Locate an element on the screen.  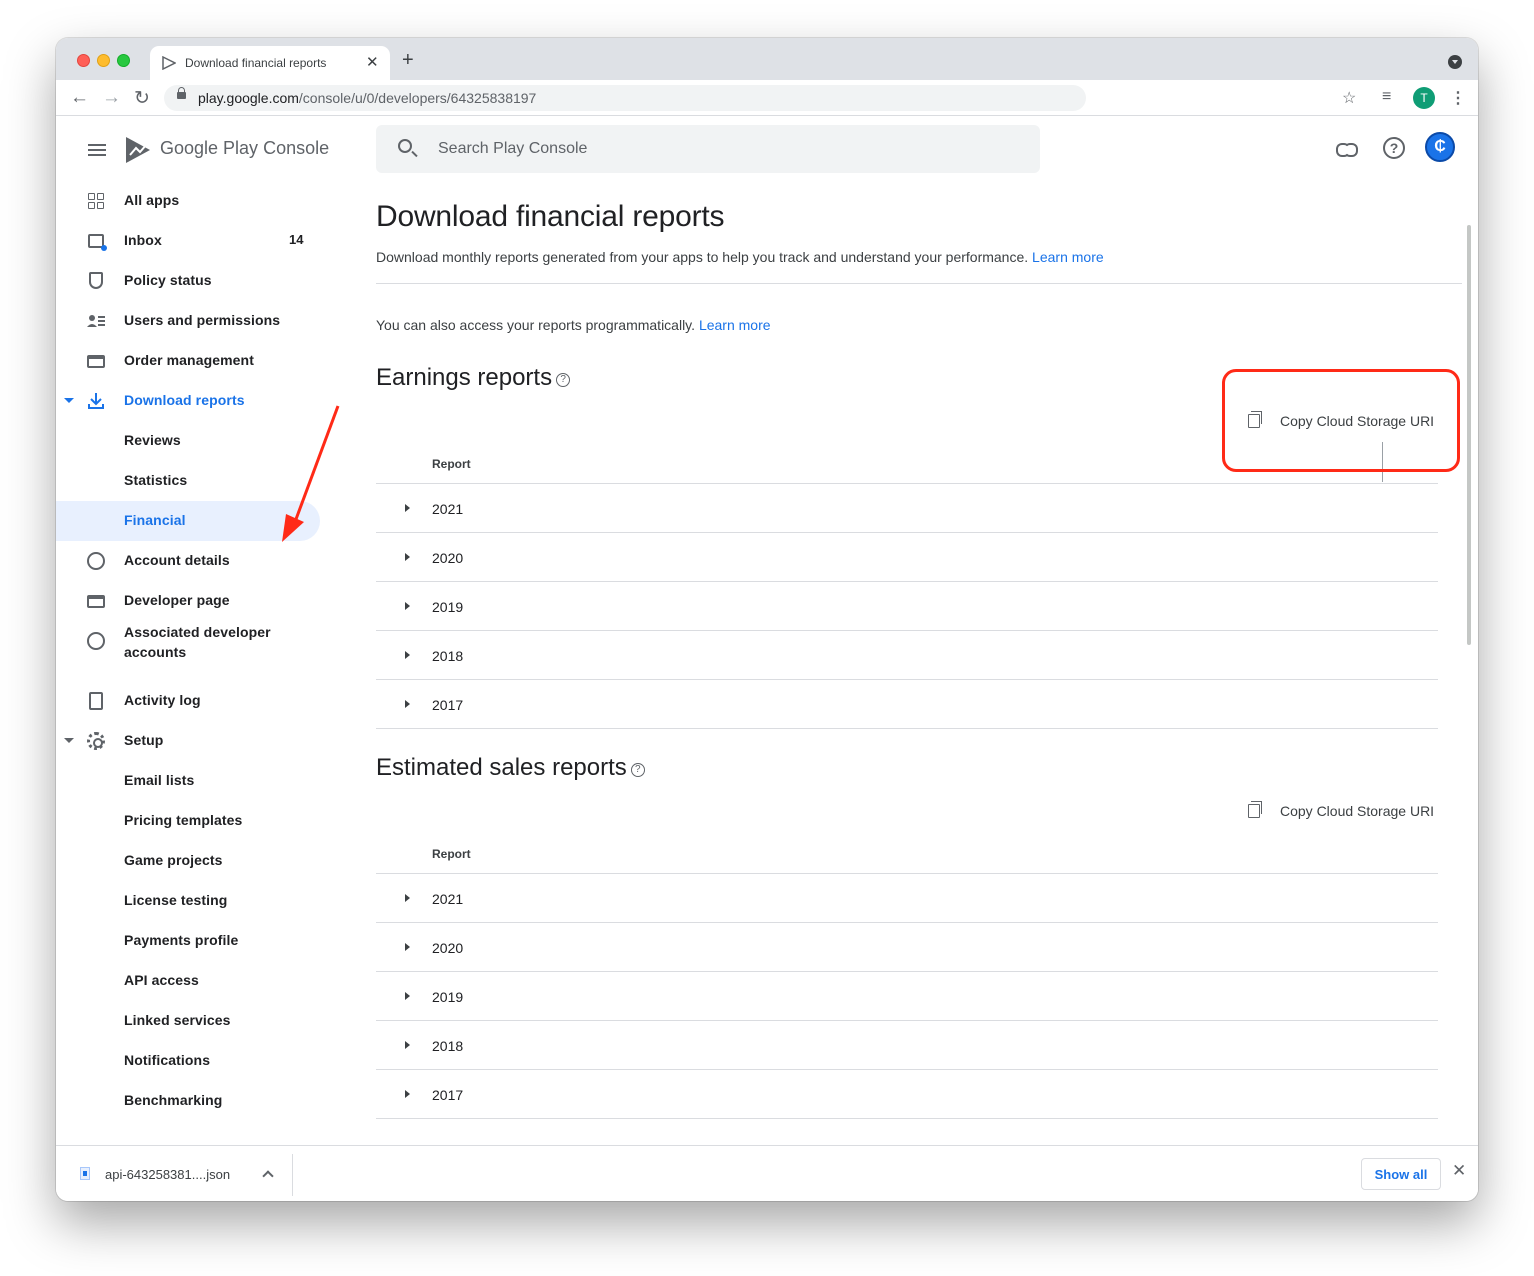
sidebar-item-label: Policy status is located at coordinates (168, 280).